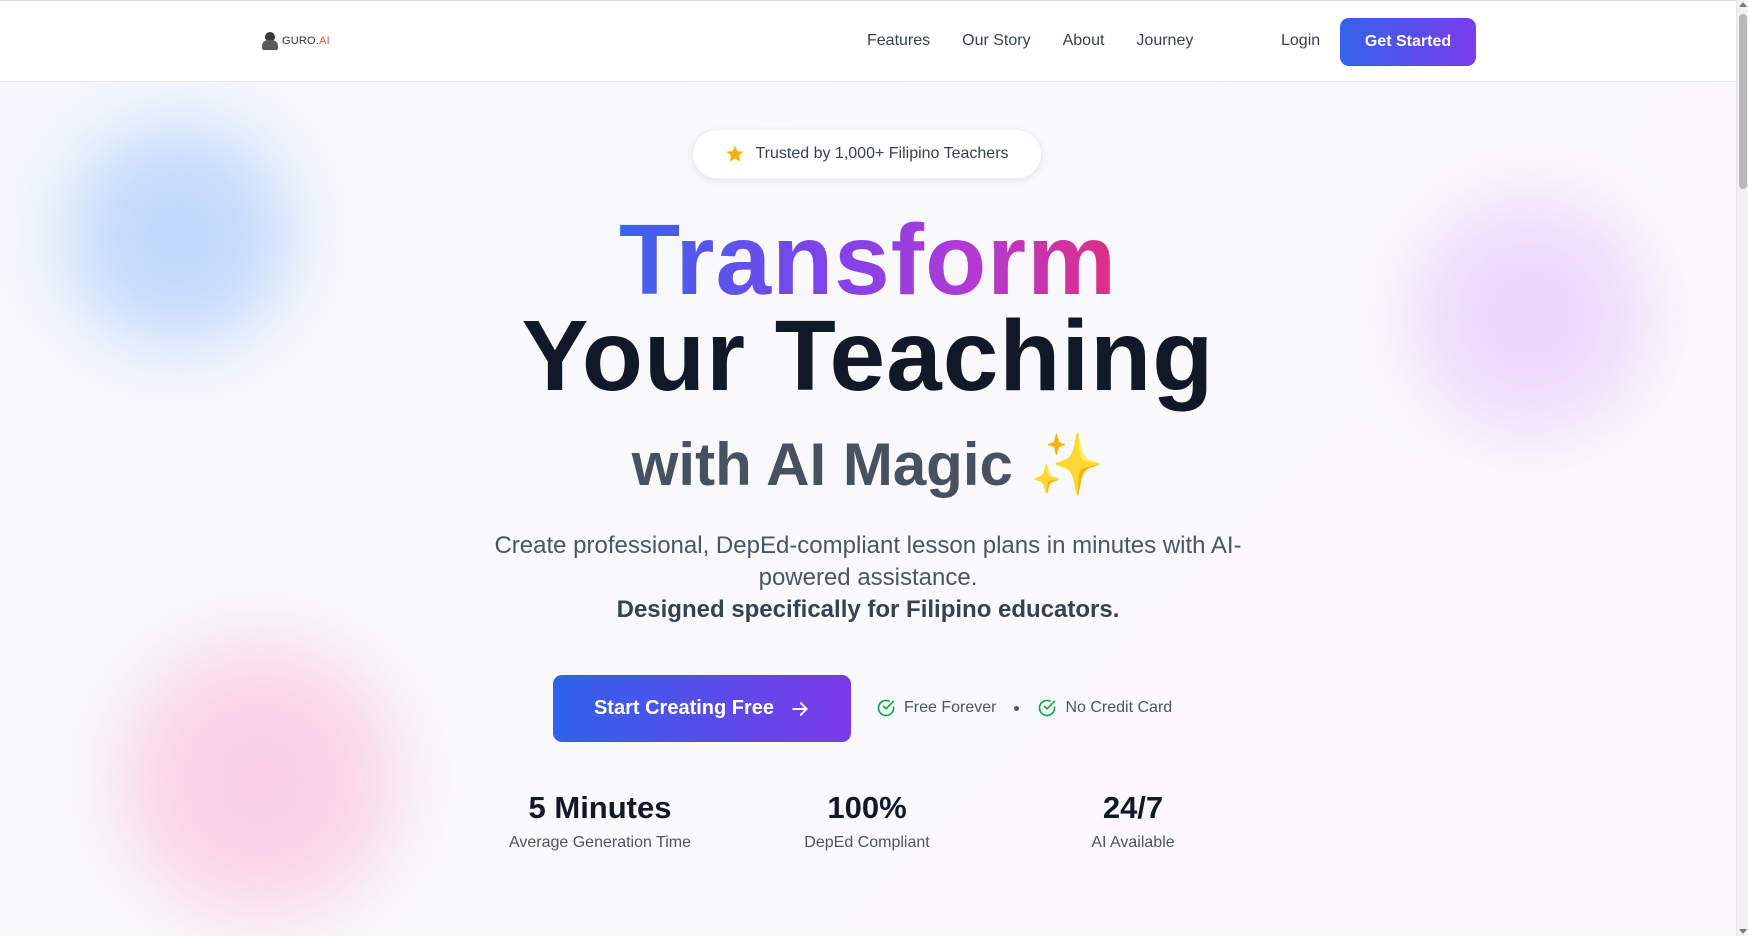  Describe the element at coordinates (1742, 468) in the screenshot. I see `page-scrollbar` at that location.